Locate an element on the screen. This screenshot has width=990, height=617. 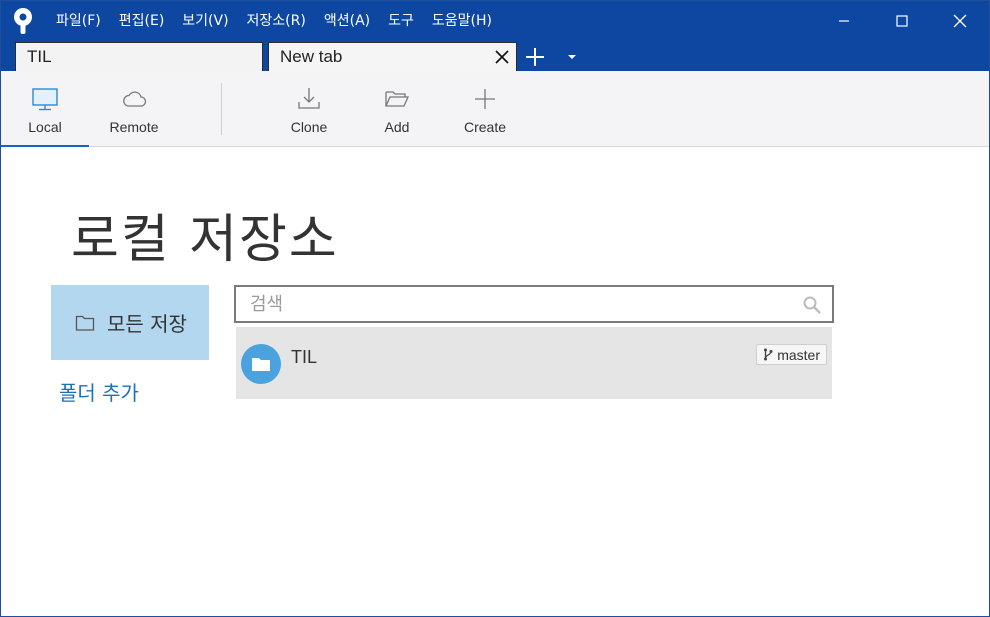
repository-avatar is located at coordinates (261, 364).